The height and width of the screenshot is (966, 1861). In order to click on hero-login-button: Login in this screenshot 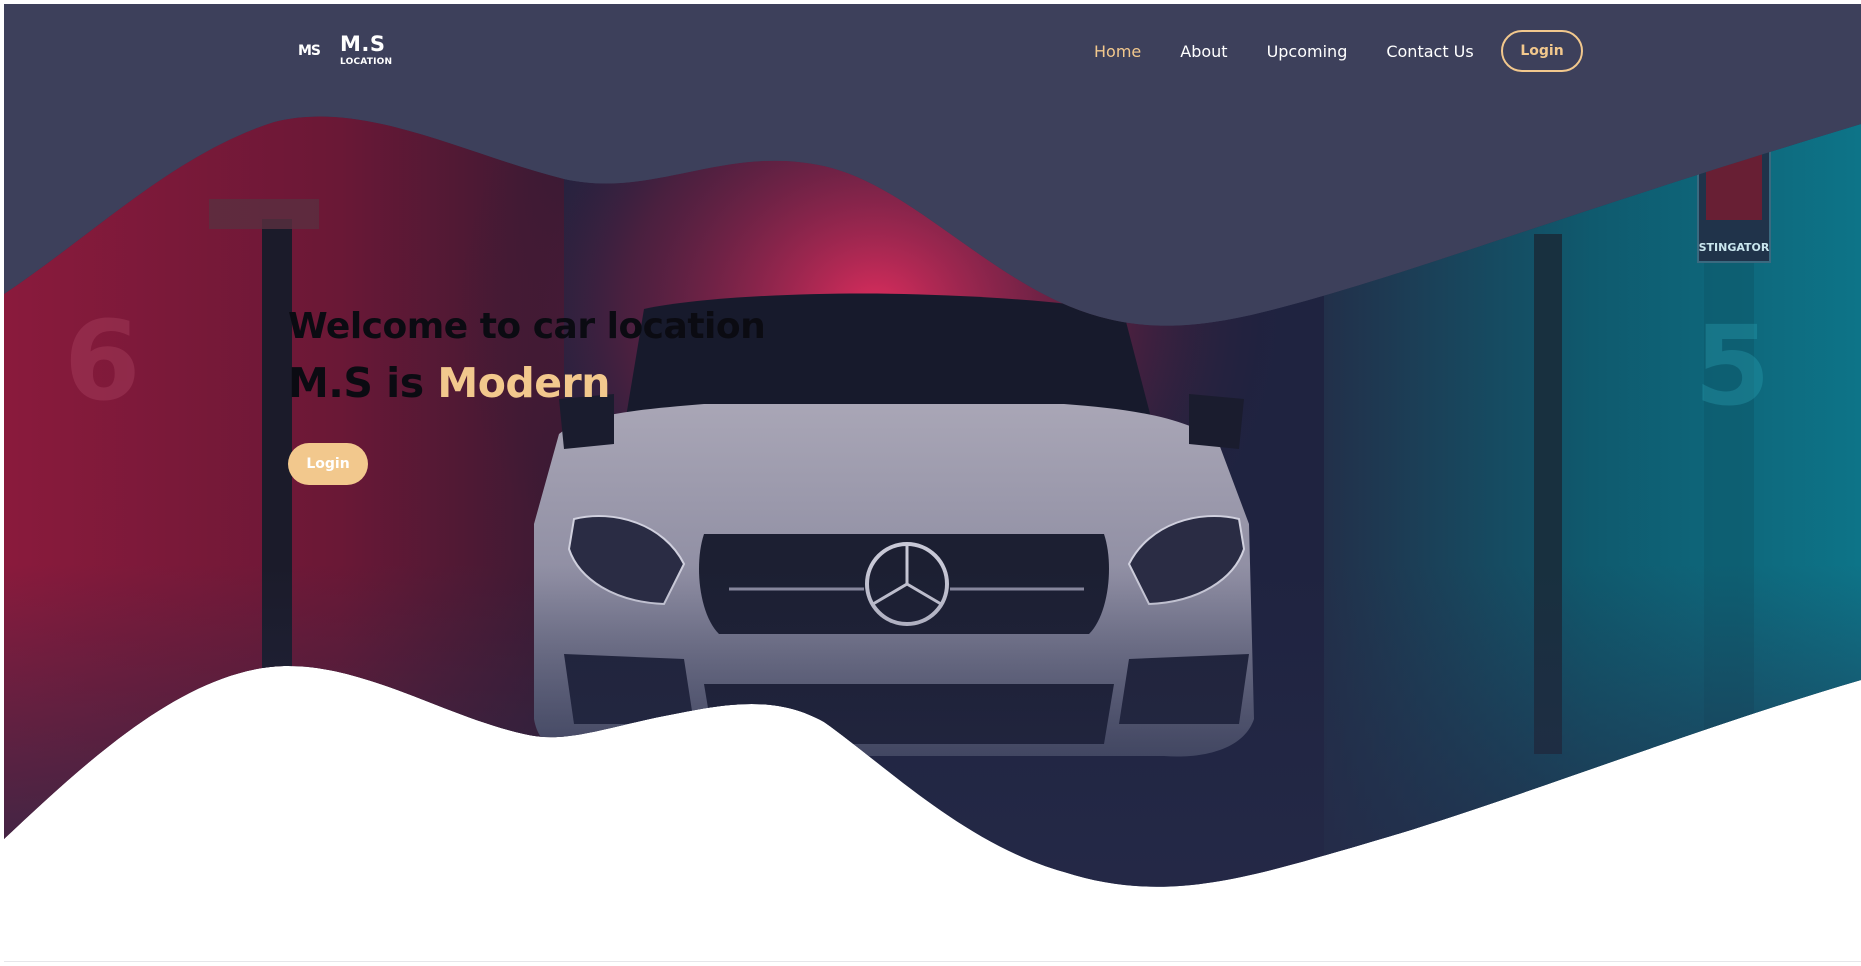, I will do `click(328, 464)`.